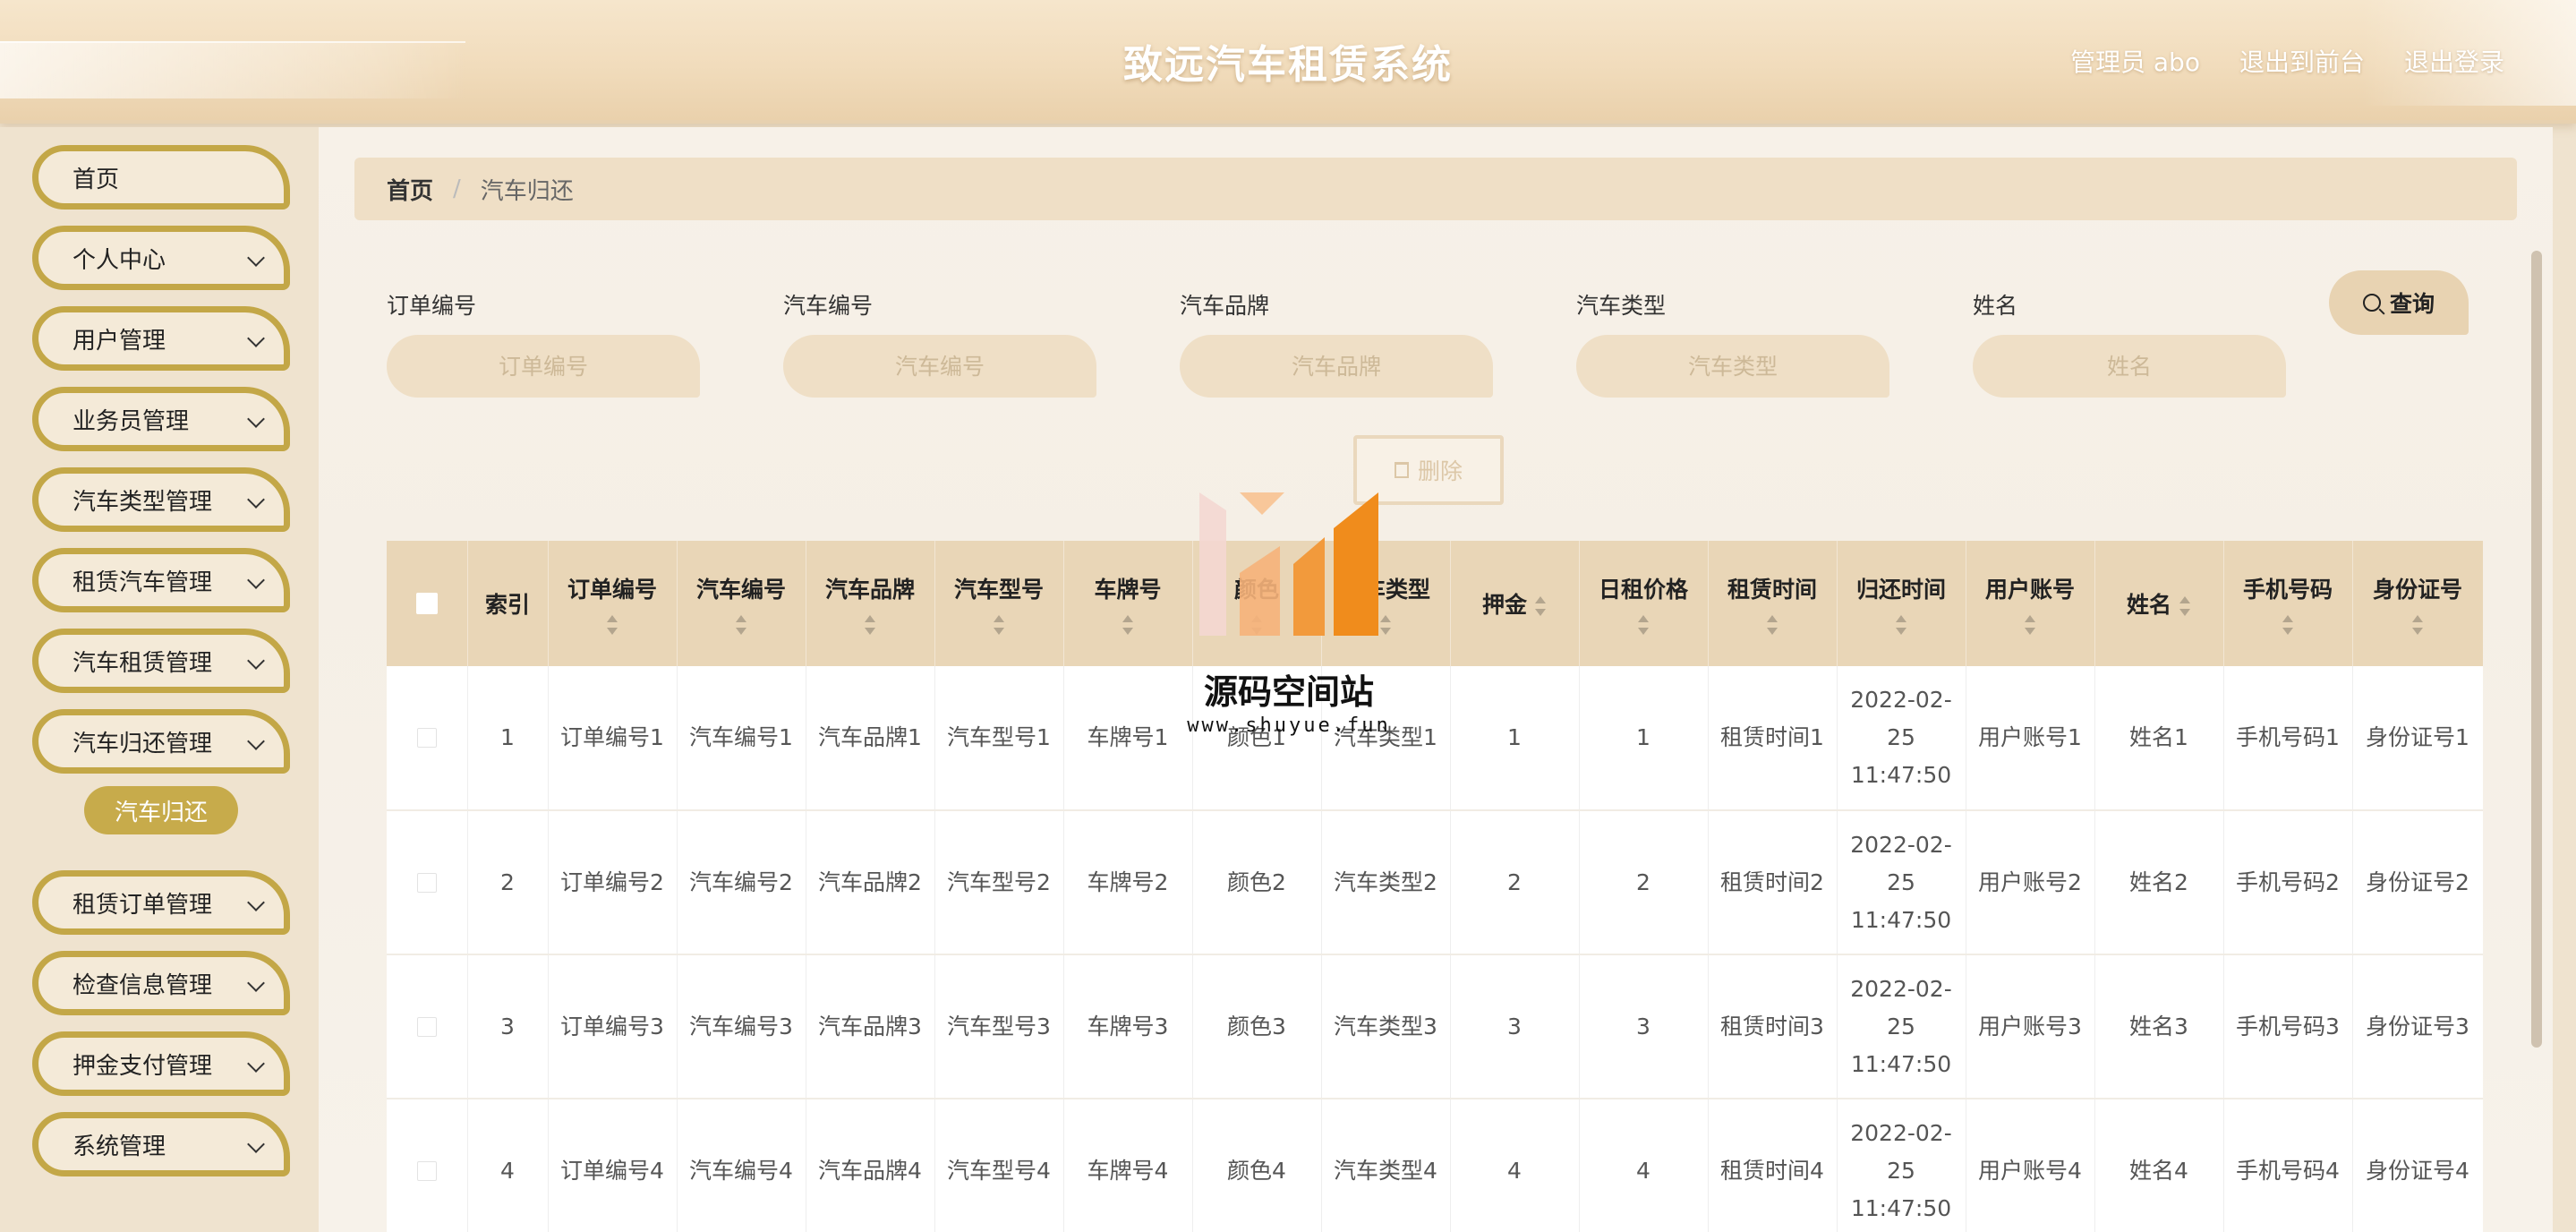 The height and width of the screenshot is (1232, 2576). What do you see at coordinates (1901, 603) in the screenshot?
I see `column-header-12: 归还时间` at bounding box center [1901, 603].